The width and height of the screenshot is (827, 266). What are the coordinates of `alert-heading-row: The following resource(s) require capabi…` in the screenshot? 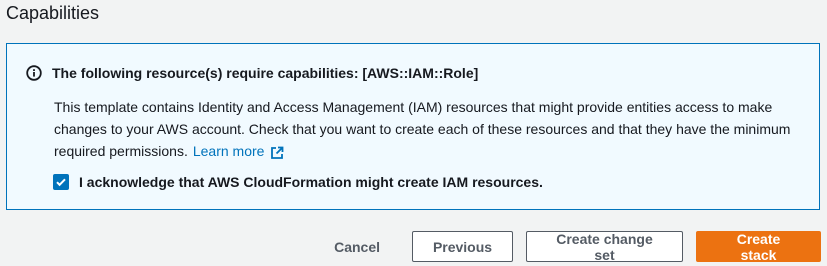 It's located at (252, 73).